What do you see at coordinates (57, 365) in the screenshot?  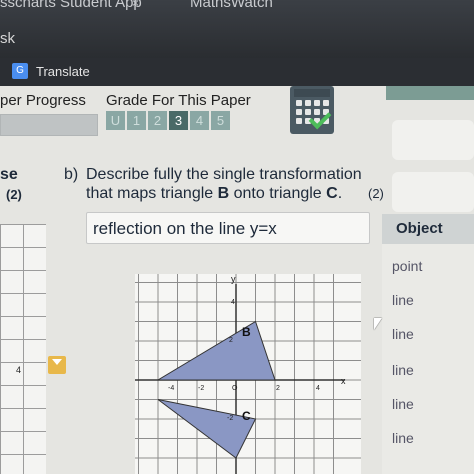 I see `hourglass-icon` at bounding box center [57, 365].